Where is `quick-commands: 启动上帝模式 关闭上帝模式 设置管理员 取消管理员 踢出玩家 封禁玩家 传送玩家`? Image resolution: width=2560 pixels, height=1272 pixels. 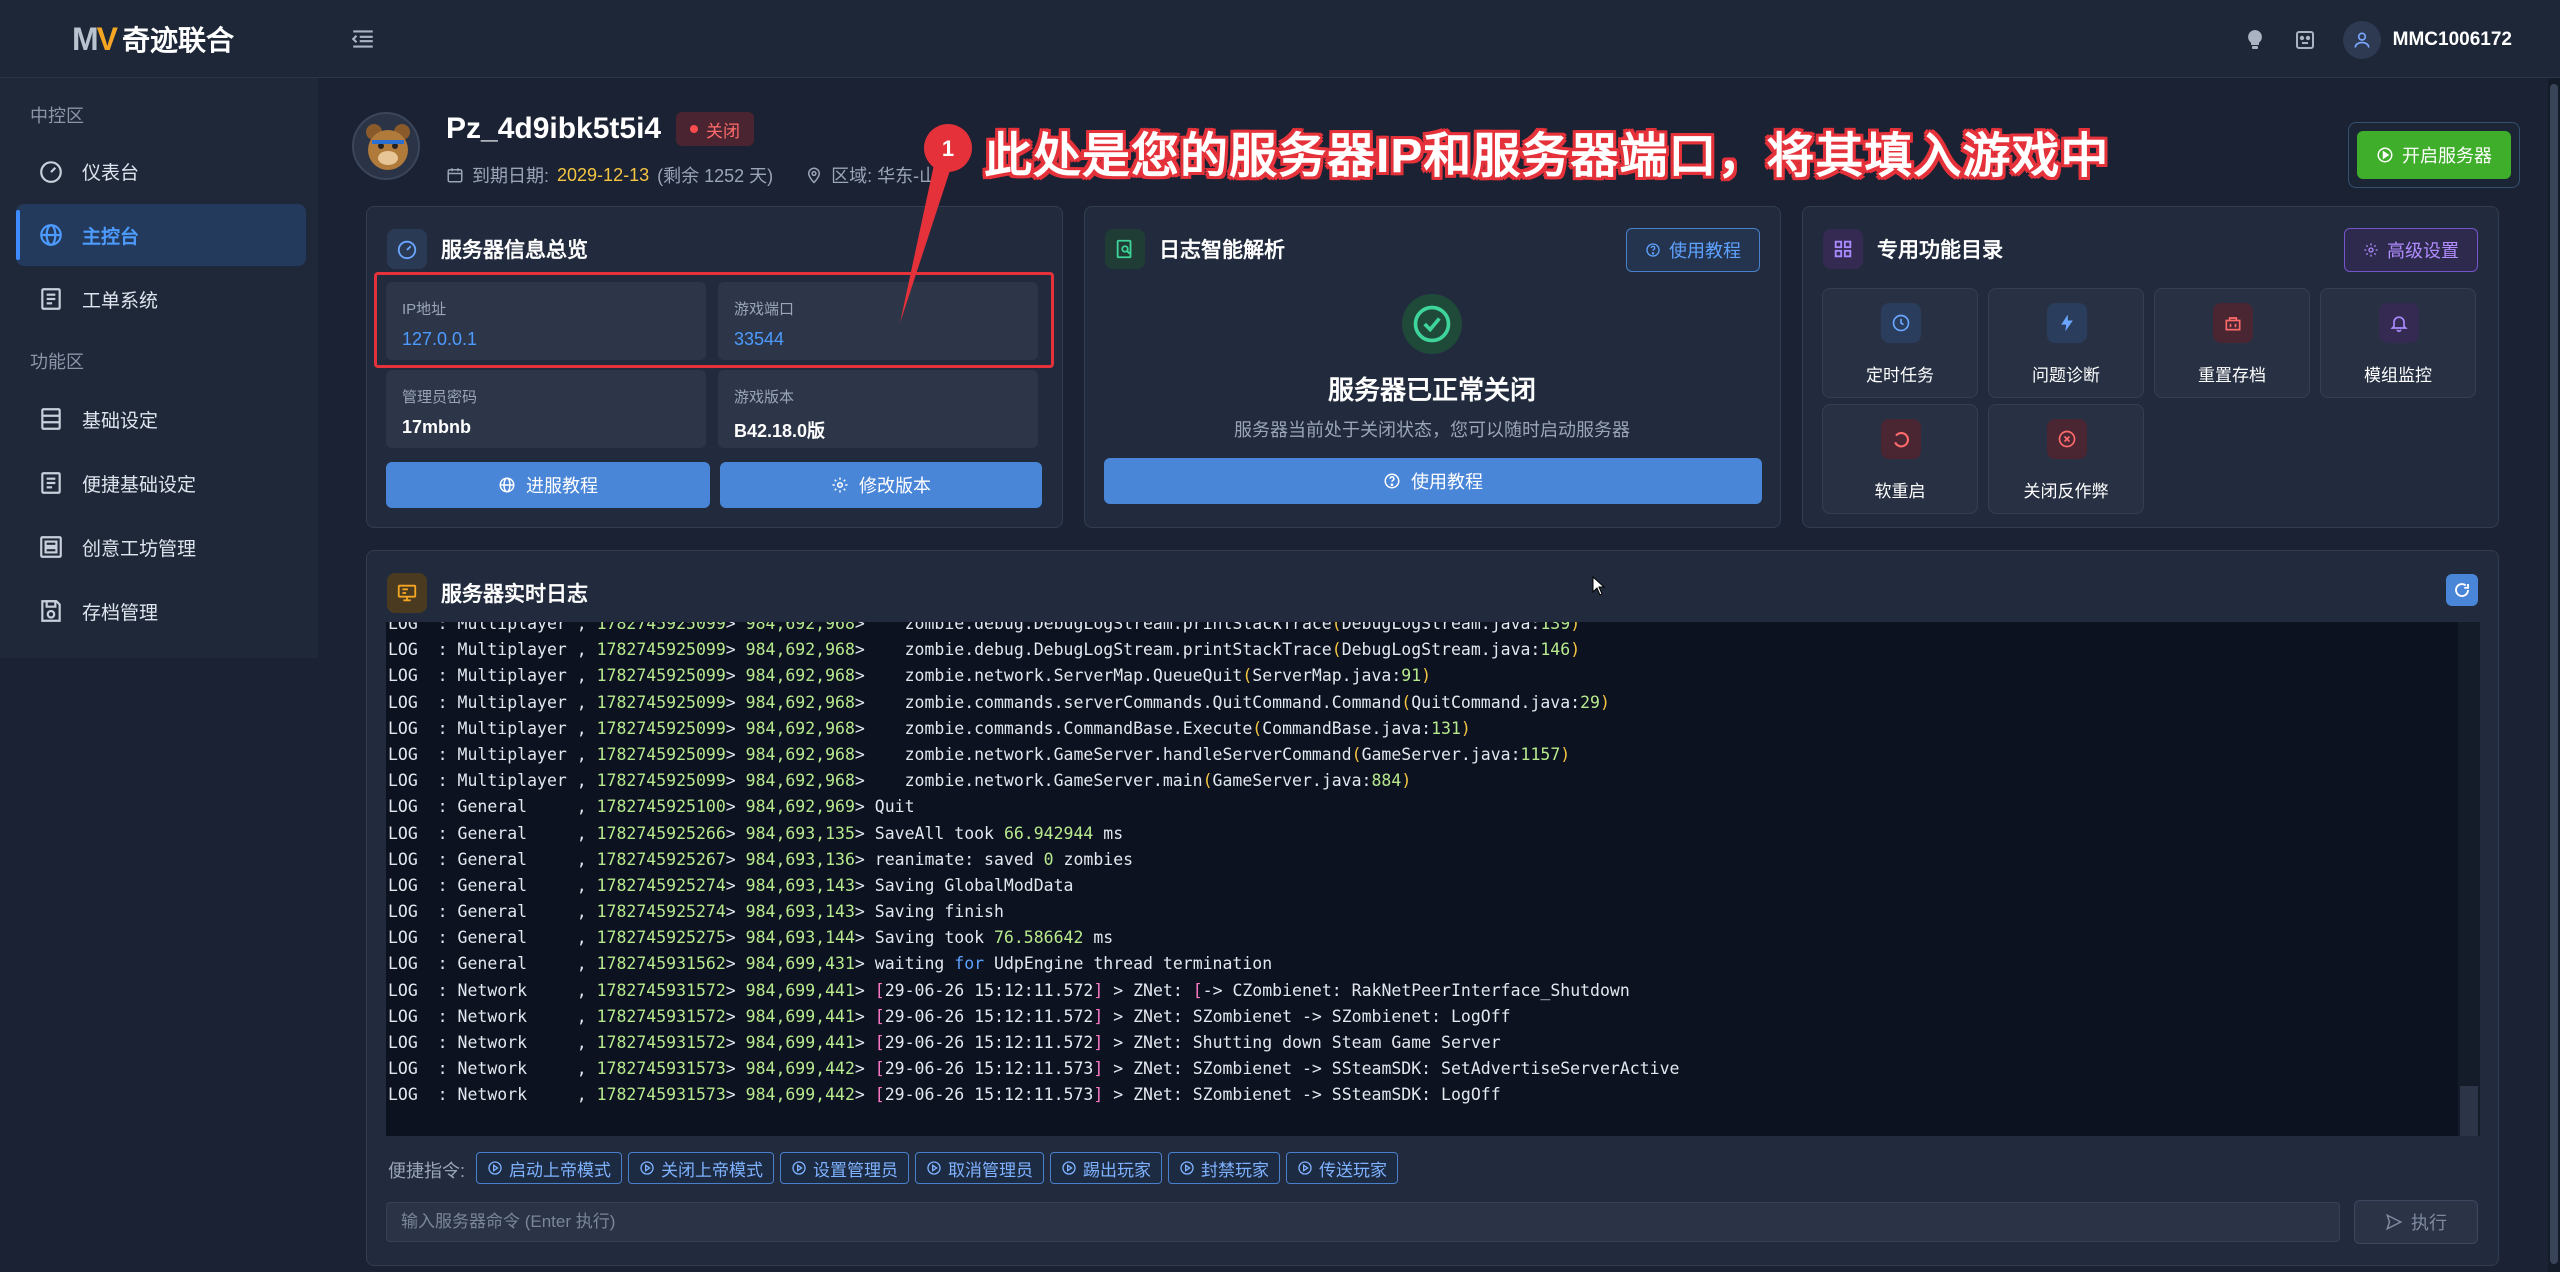 quick-commands: 启动上帝模式 关闭上帝模式 设置管理员 取消管理员 踢出玩家 封禁玩家 传送玩家 is located at coordinates (937, 1168).